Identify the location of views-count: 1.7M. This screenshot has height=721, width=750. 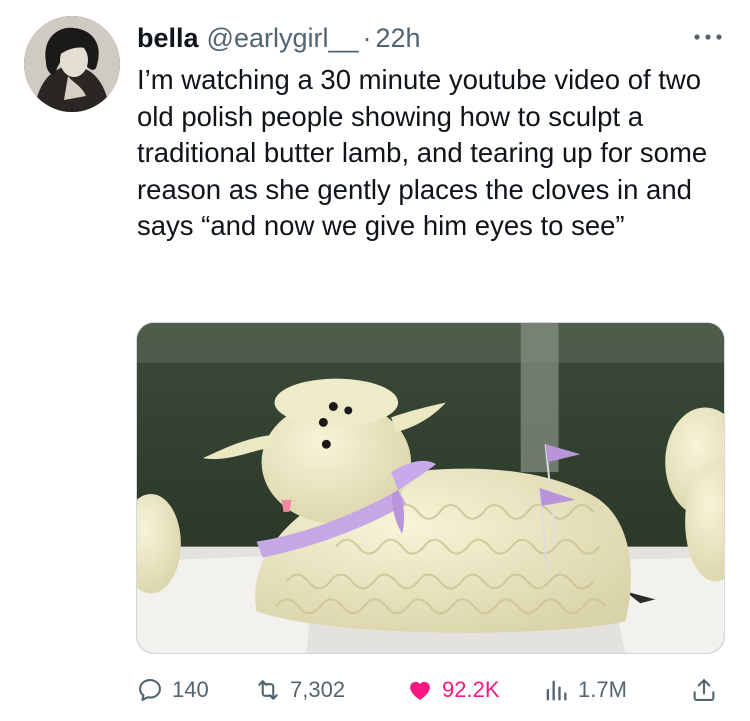
(602, 689).